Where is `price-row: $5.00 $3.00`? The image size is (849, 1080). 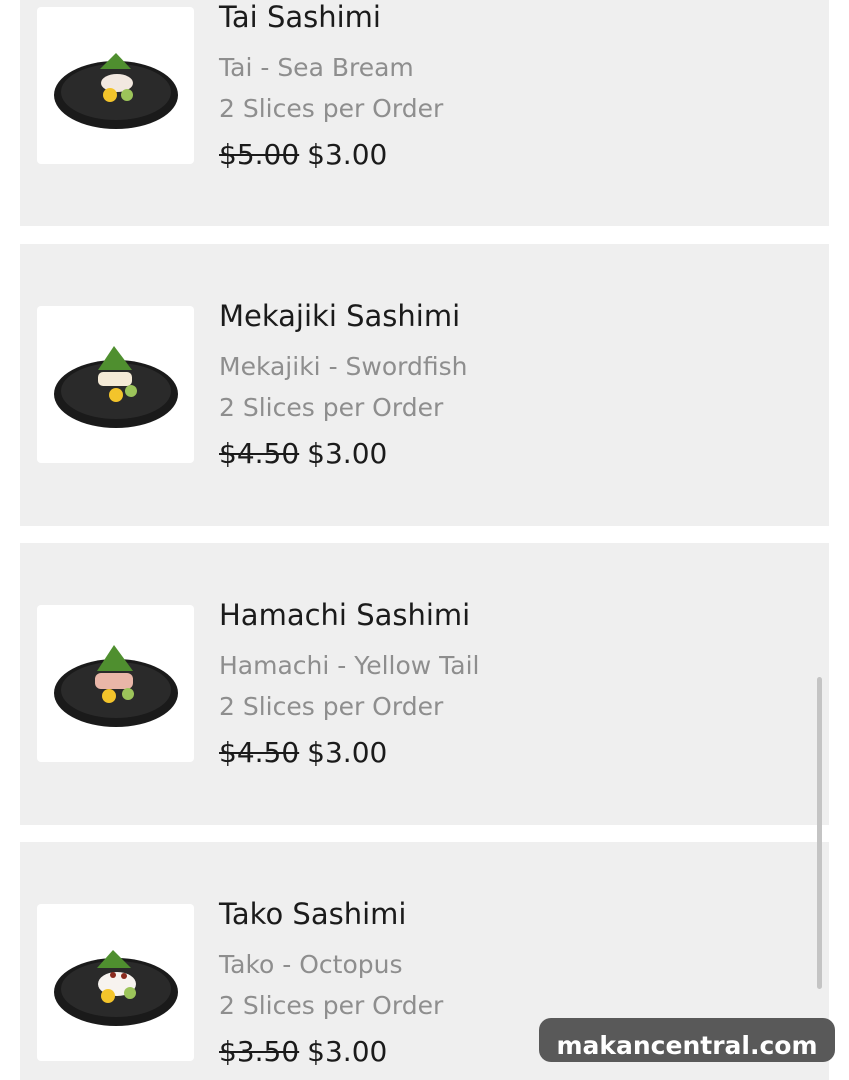
price-row: $5.00 $3.00 is located at coordinates (514, 155).